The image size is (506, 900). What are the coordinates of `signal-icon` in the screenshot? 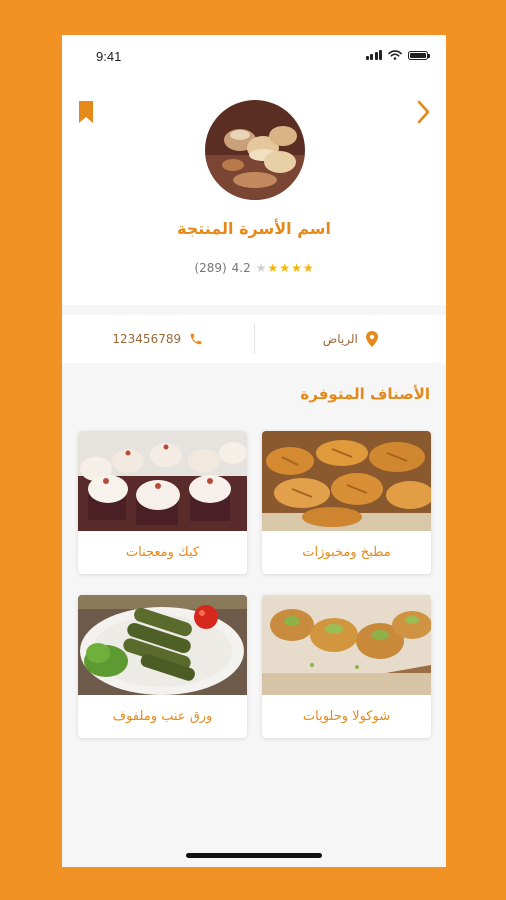 It's located at (373, 55).